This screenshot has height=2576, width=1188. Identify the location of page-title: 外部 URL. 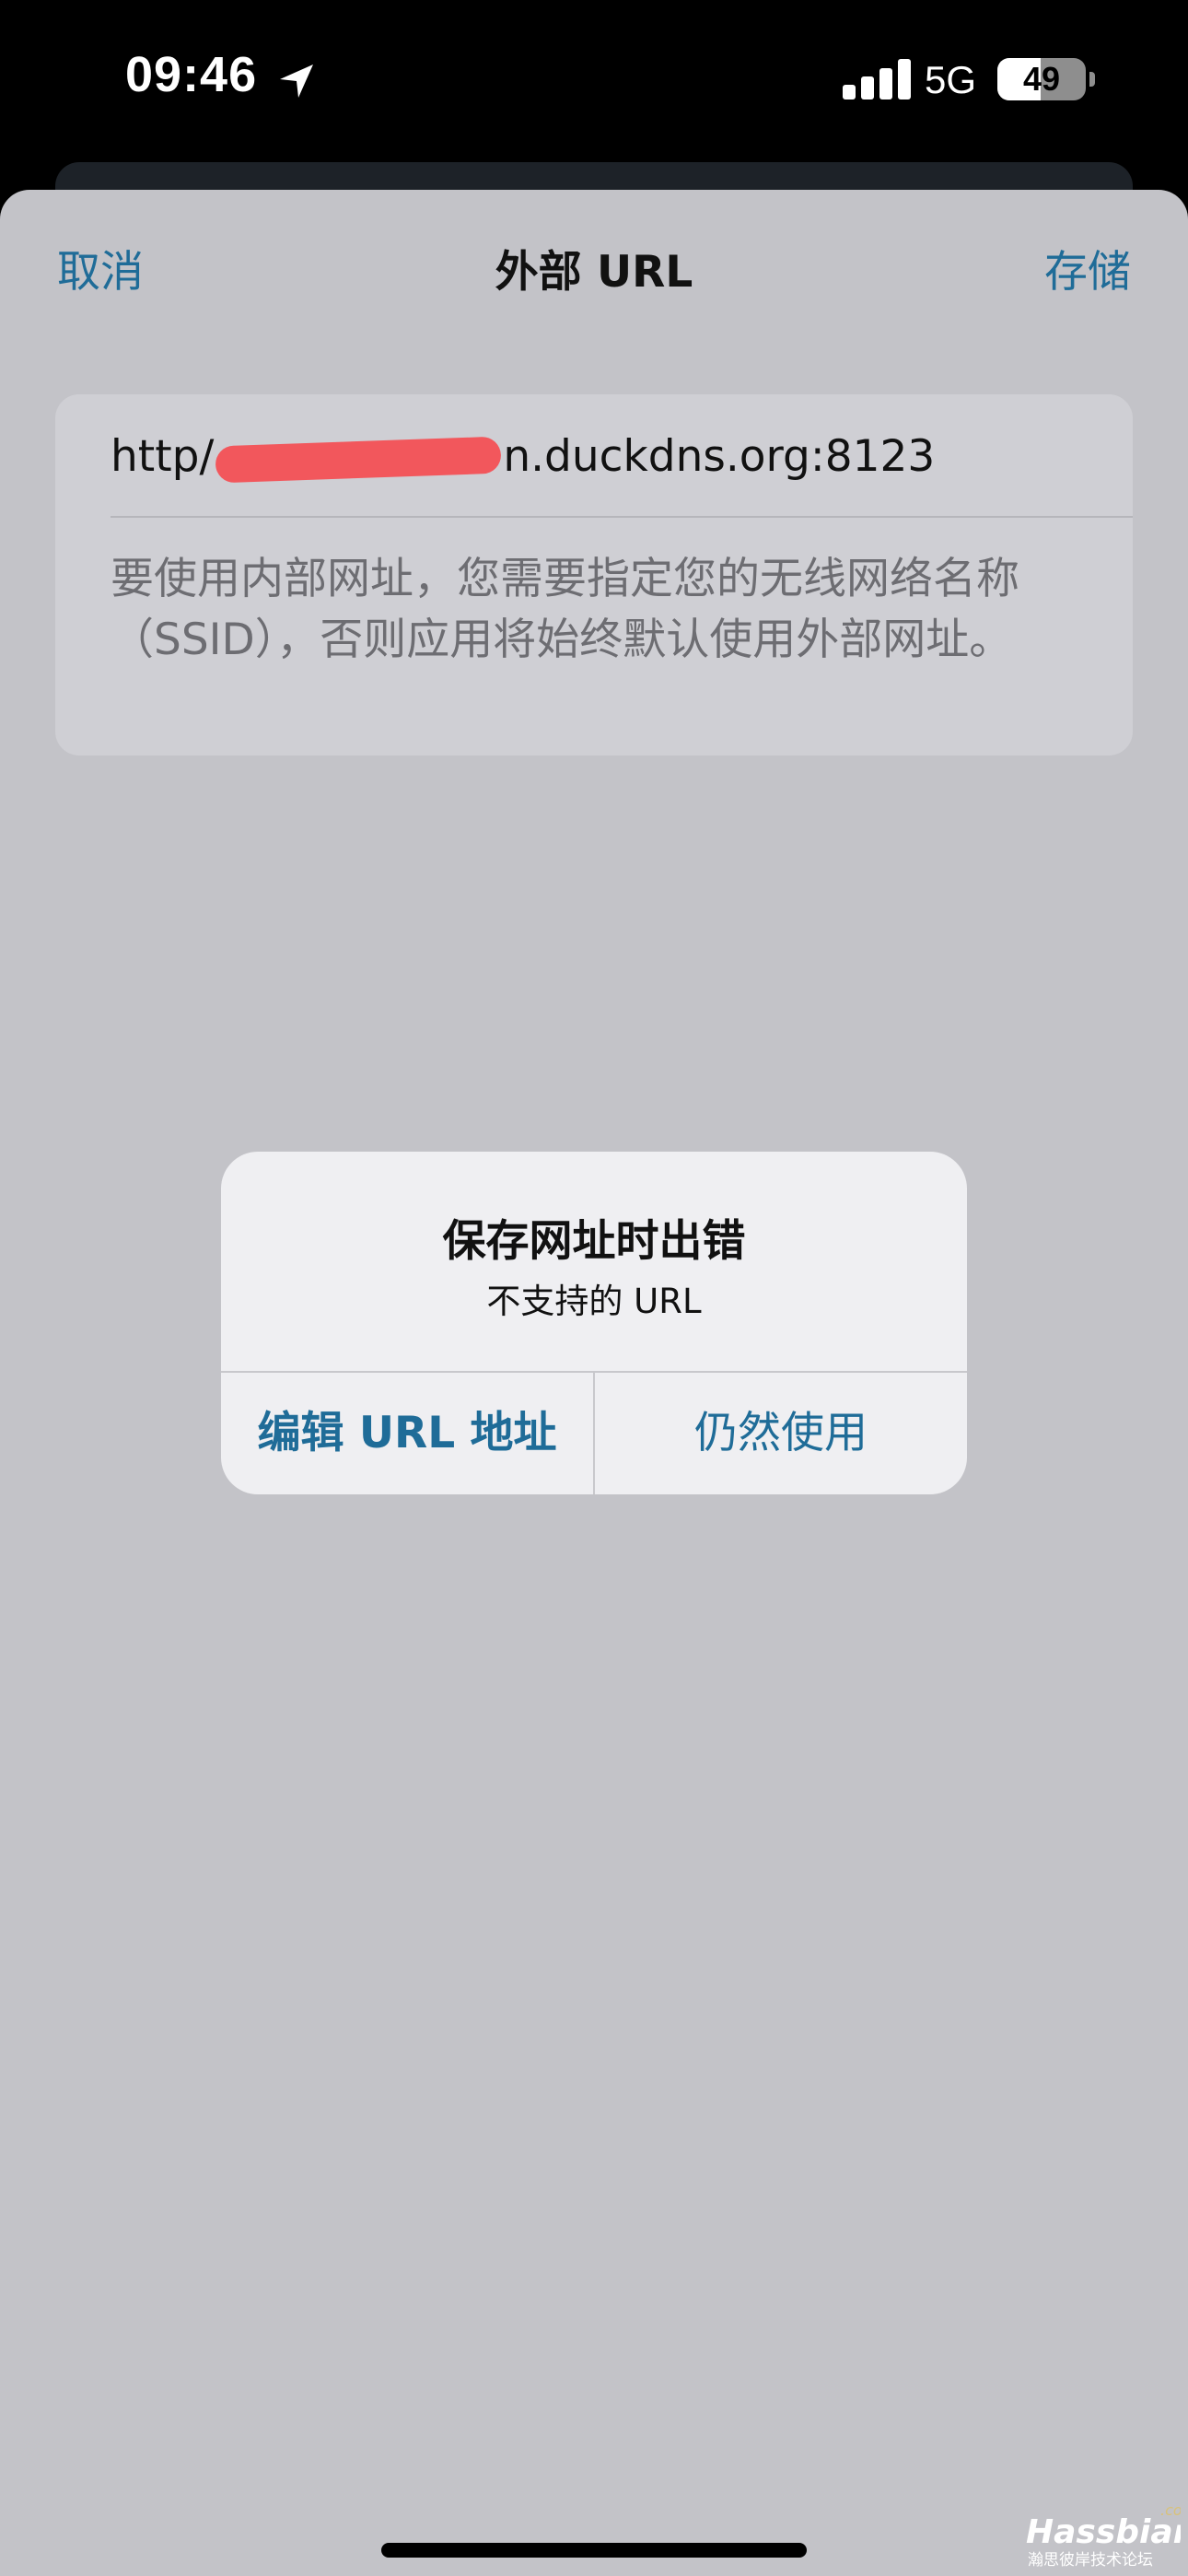
(594, 272).